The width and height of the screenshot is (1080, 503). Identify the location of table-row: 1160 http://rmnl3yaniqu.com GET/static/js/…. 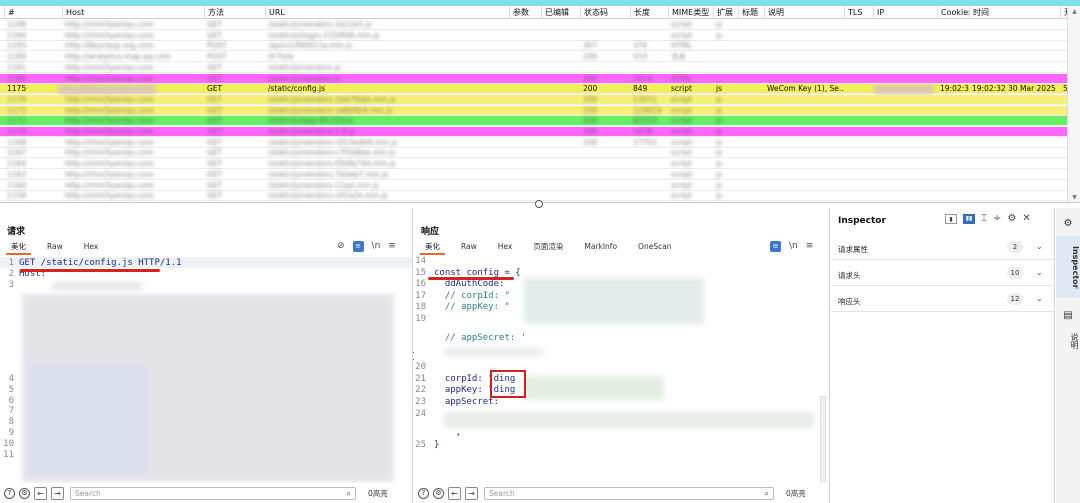
(540, 185).